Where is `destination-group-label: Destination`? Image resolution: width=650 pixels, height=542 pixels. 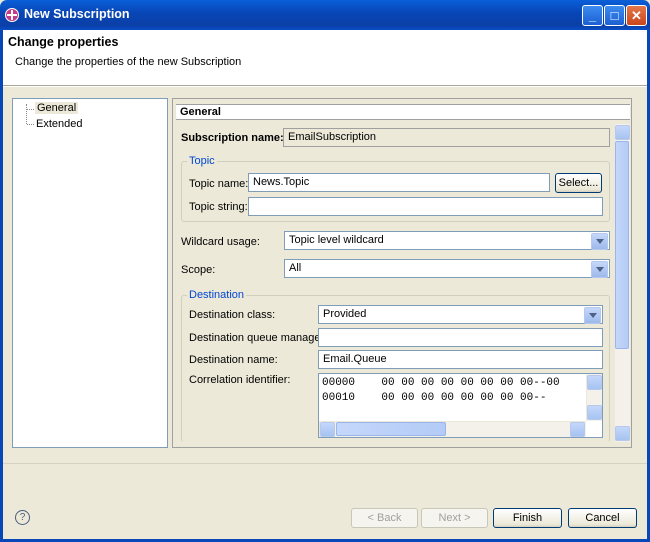 destination-group-label: Destination is located at coordinates (217, 295).